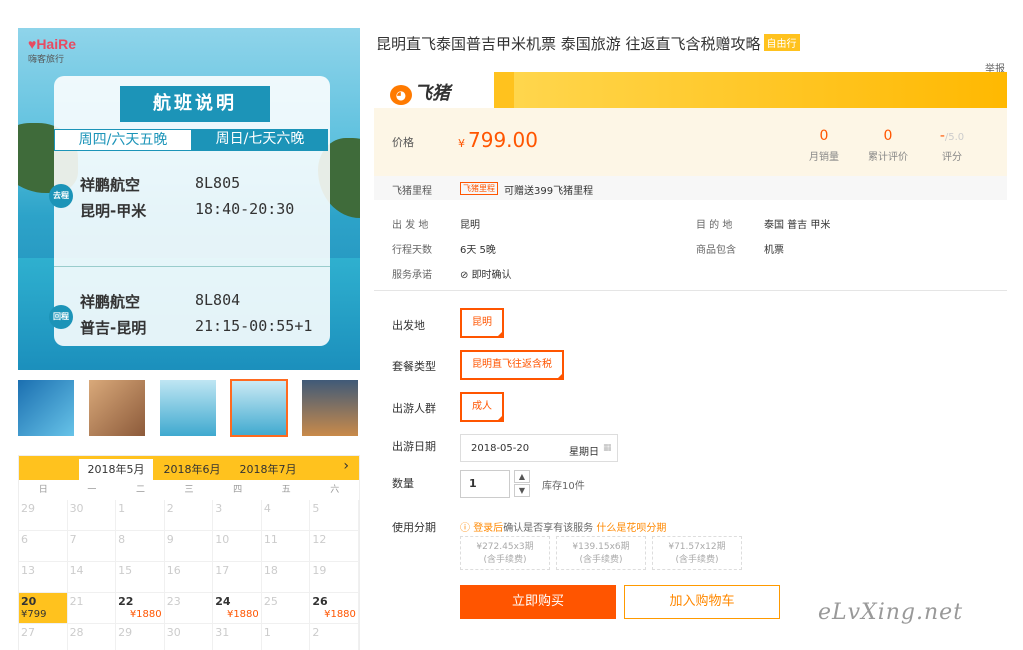 The width and height of the screenshot is (1023, 650). What do you see at coordinates (267, 508) in the screenshot?
I see `calendar-day-number: 4` at bounding box center [267, 508].